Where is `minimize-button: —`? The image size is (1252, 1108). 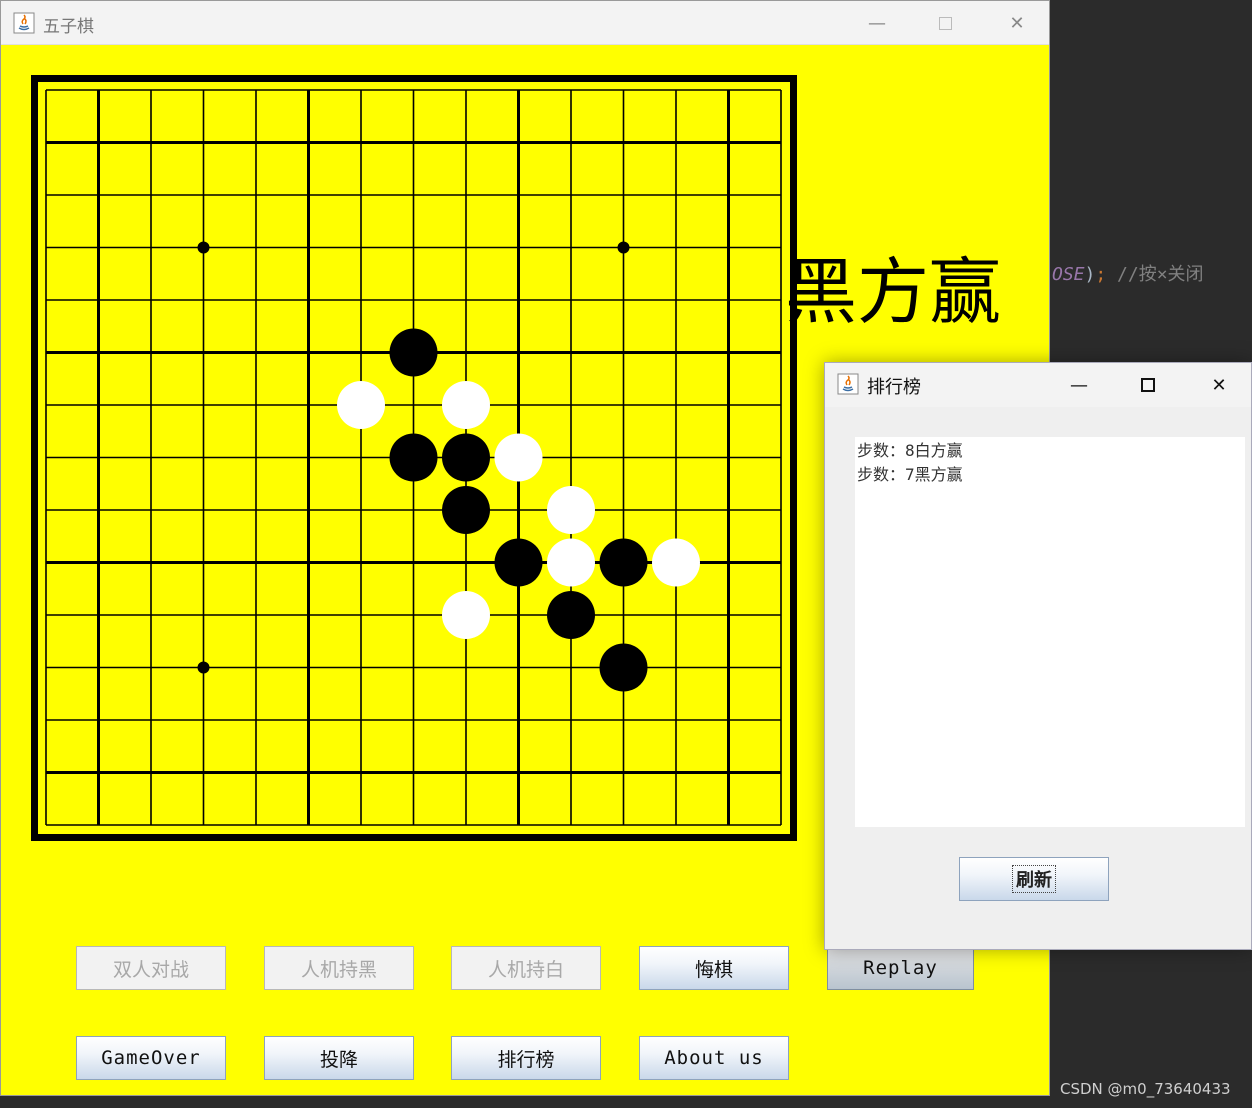 minimize-button: — is located at coordinates (877, 23).